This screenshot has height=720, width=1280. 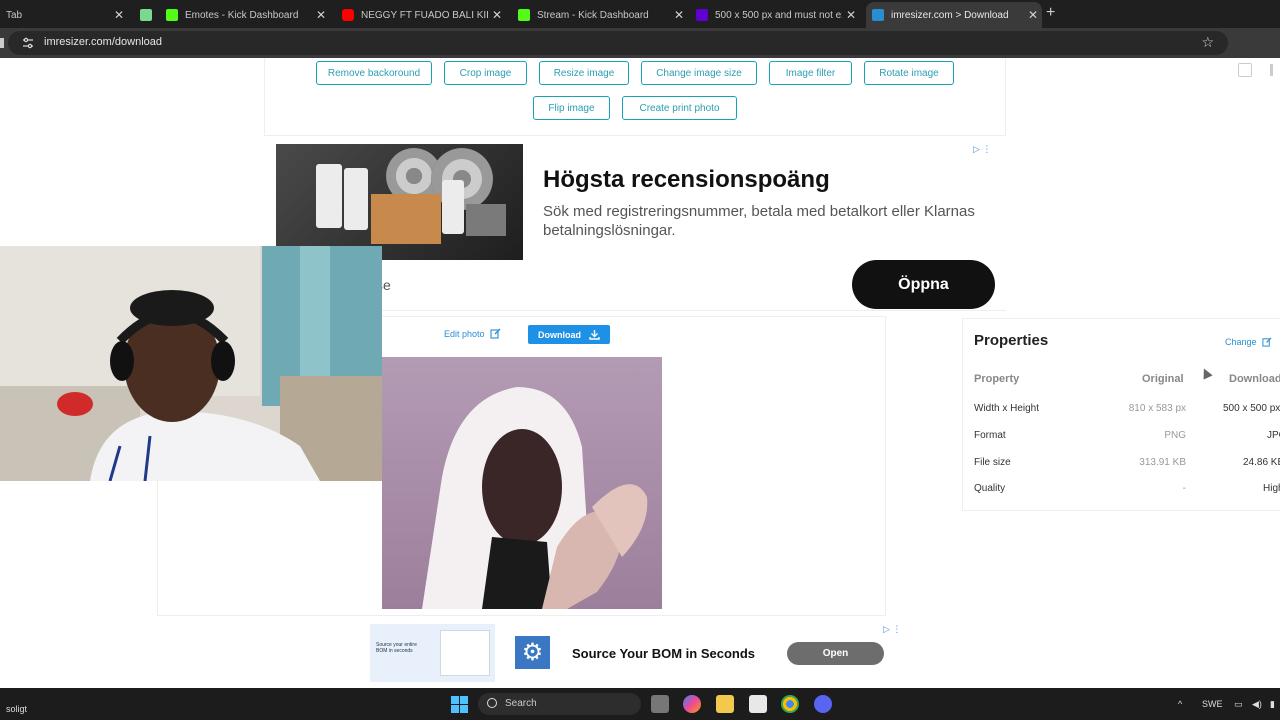 I want to click on taskbar-search: Search, so click(x=559, y=704).